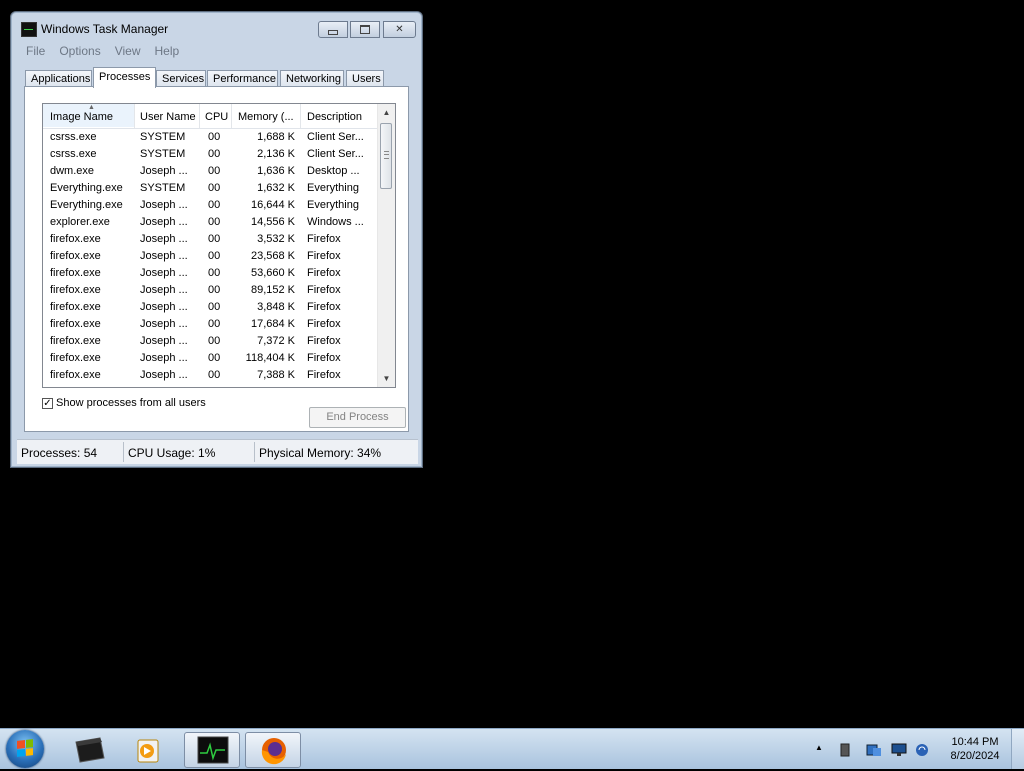 The width and height of the screenshot is (1024, 771). What do you see at coordinates (276, 171) in the screenshot?
I see `process-memory: 1,636 K` at bounding box center [276, 171].